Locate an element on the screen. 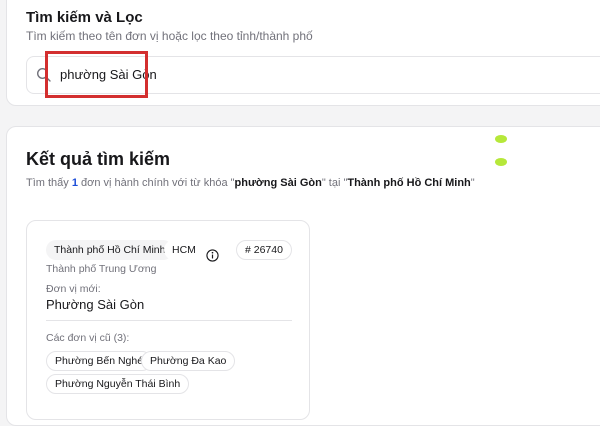  province-type: Thành phố Trung Ương is located at coordinates (101, 269).